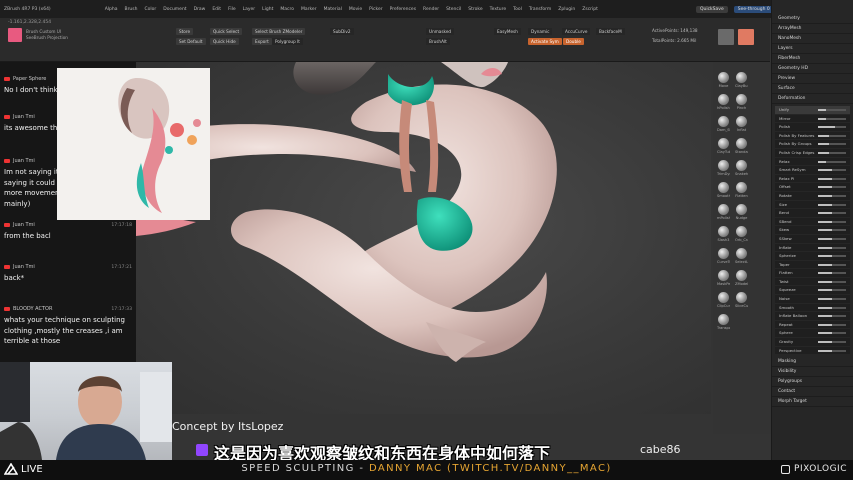 This screenshot has width=853, height=480. I want to click on menu-item-zplugin: Zplugin, so click(566, 9).